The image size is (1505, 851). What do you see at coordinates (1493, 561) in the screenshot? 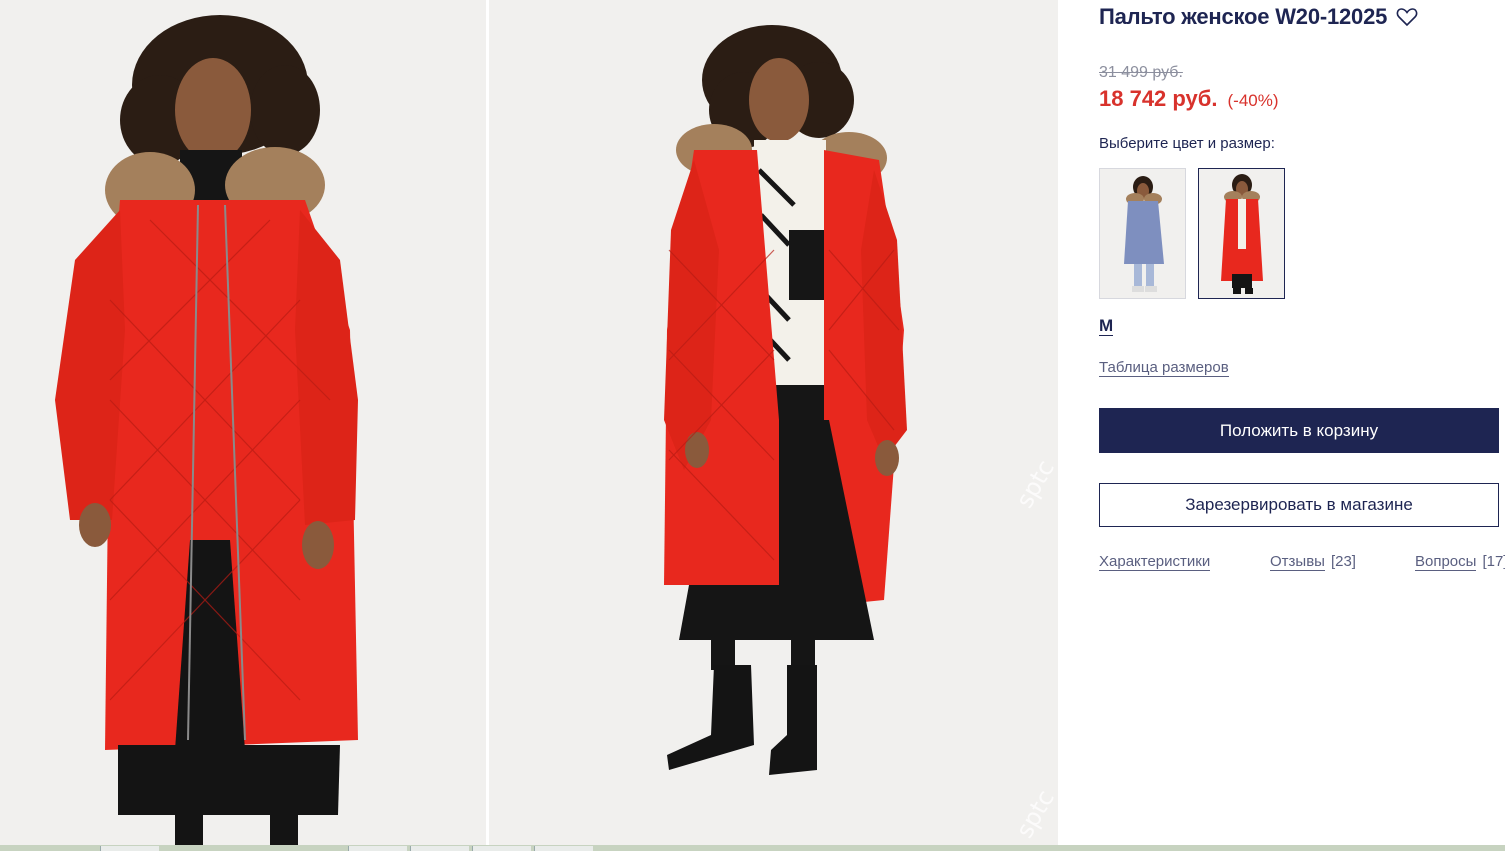
I see `tab-questions-count: [17]` at bounding box center [1493, 561].